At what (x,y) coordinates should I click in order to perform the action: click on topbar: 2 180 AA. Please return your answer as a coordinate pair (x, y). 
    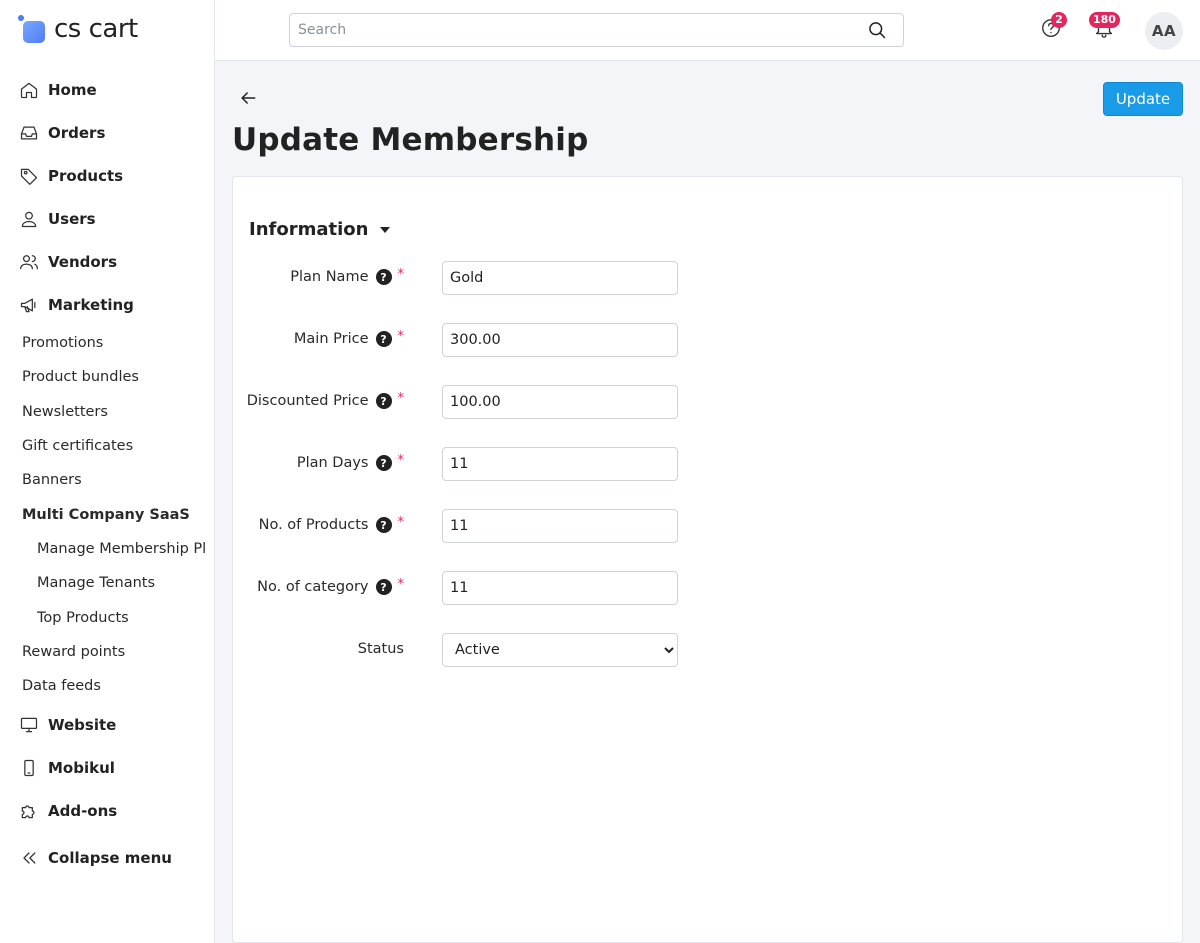
    Looking at the image, I should click on (707, 30).